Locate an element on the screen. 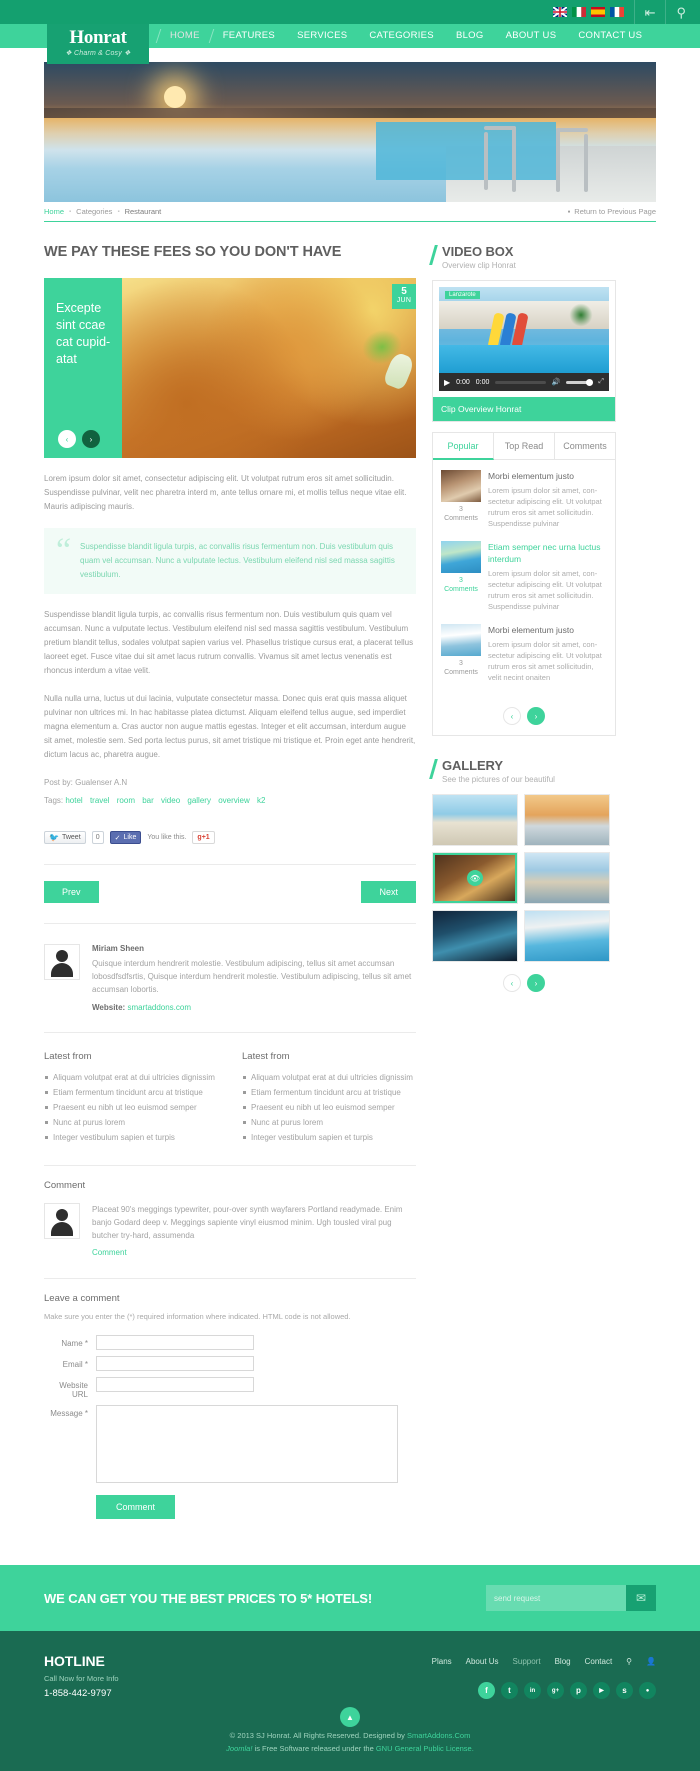 Image resolution: width=700 pixels, height=1771 pixels. gallery-item-balcony-sea-view is located at coordinates (475, 820).